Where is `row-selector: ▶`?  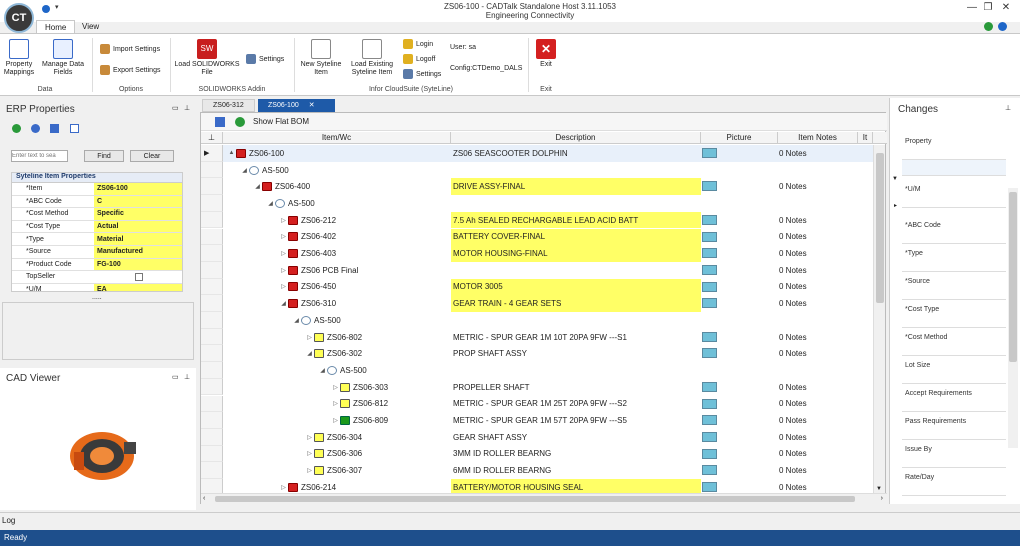 row-selector: ▶ is located at coordinates (212, 153).